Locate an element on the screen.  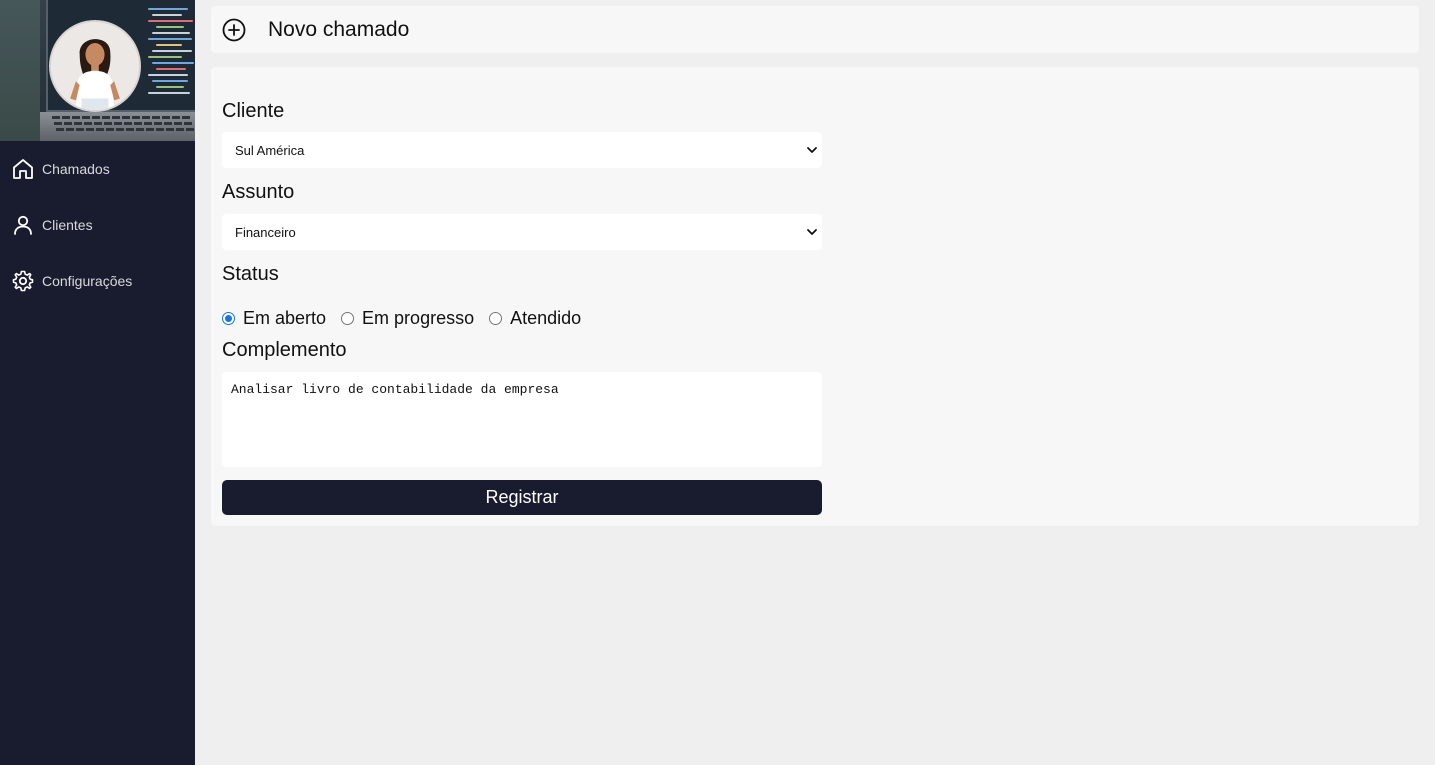
sidebar-item-clientes: Clientes is located at coordinates (97, 225).